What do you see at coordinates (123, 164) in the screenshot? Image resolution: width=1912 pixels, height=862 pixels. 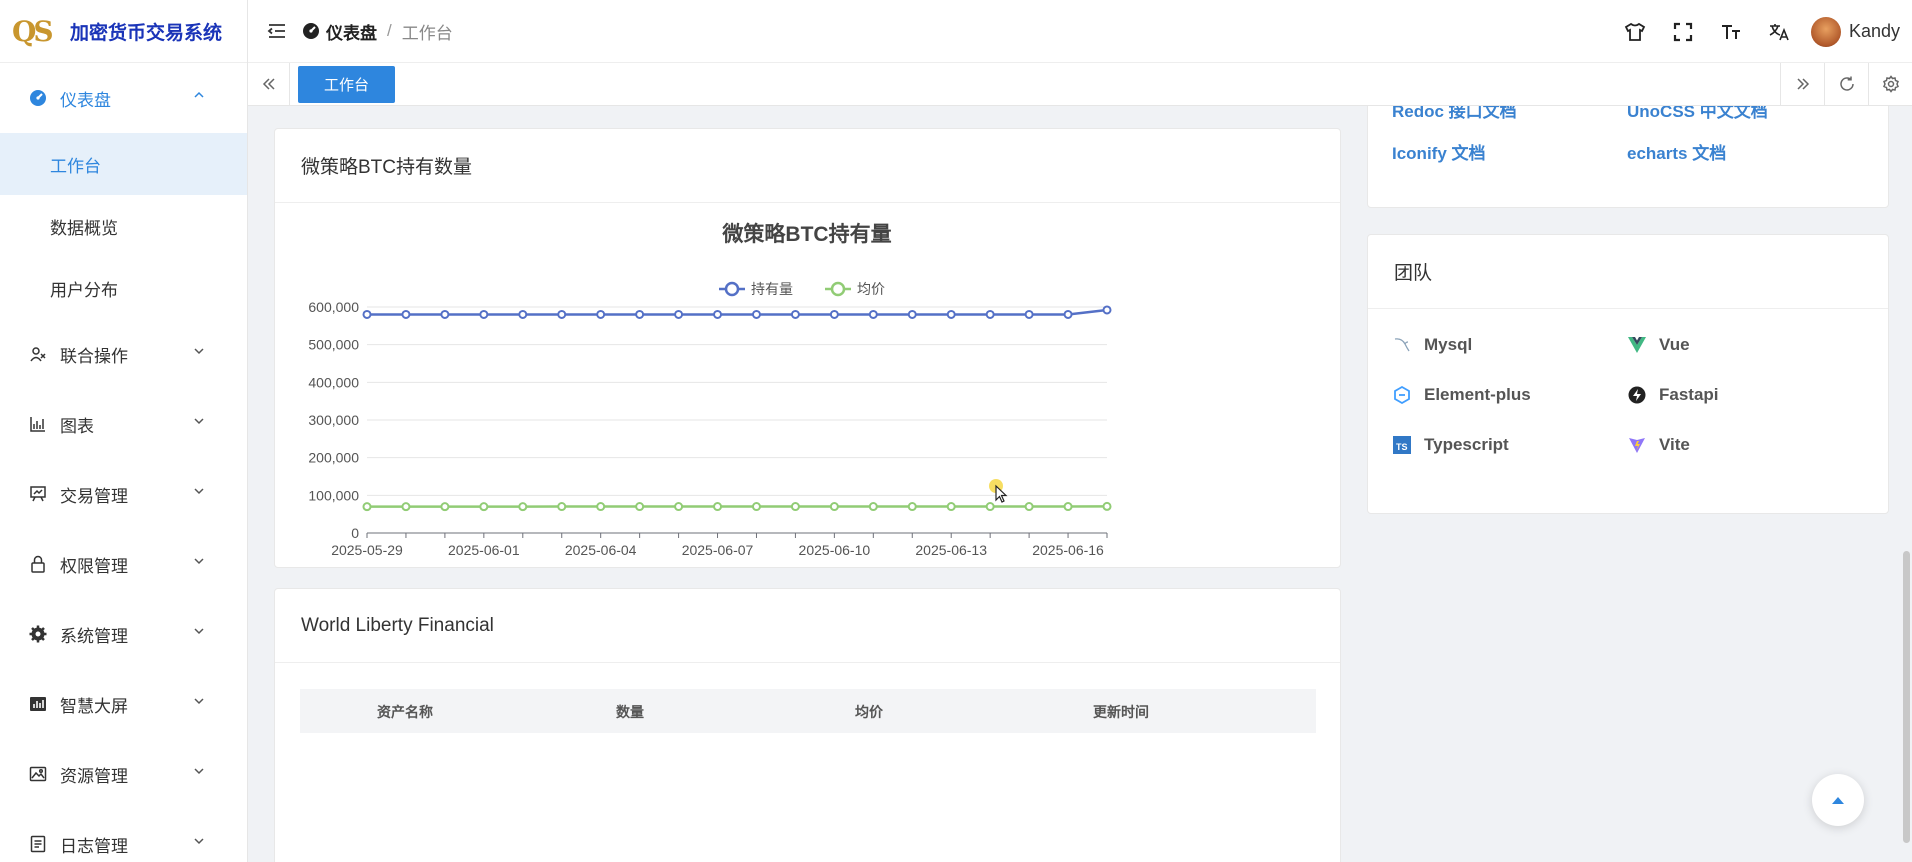 I see `sidebar-subitem-workbench: 工作台` at bounding box center [123, 164].